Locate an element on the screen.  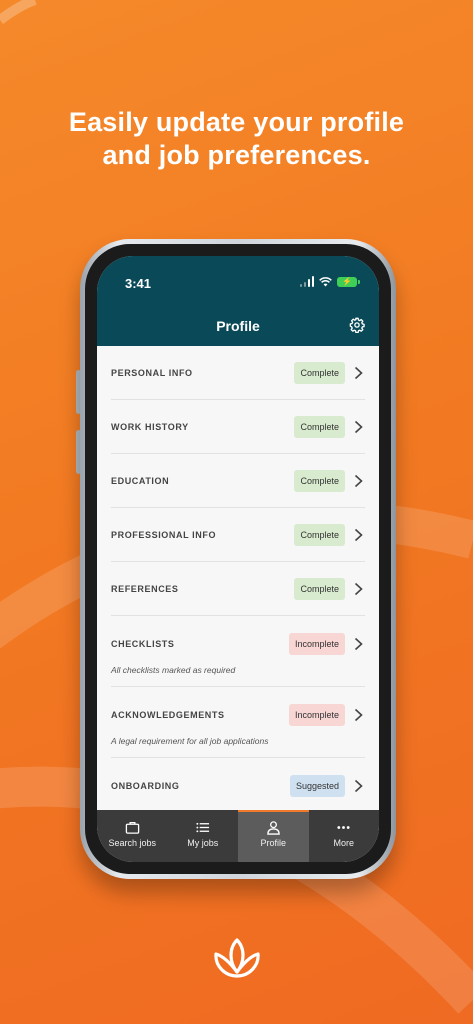
tab-label: My jobs is located at coordinates (203, 843).